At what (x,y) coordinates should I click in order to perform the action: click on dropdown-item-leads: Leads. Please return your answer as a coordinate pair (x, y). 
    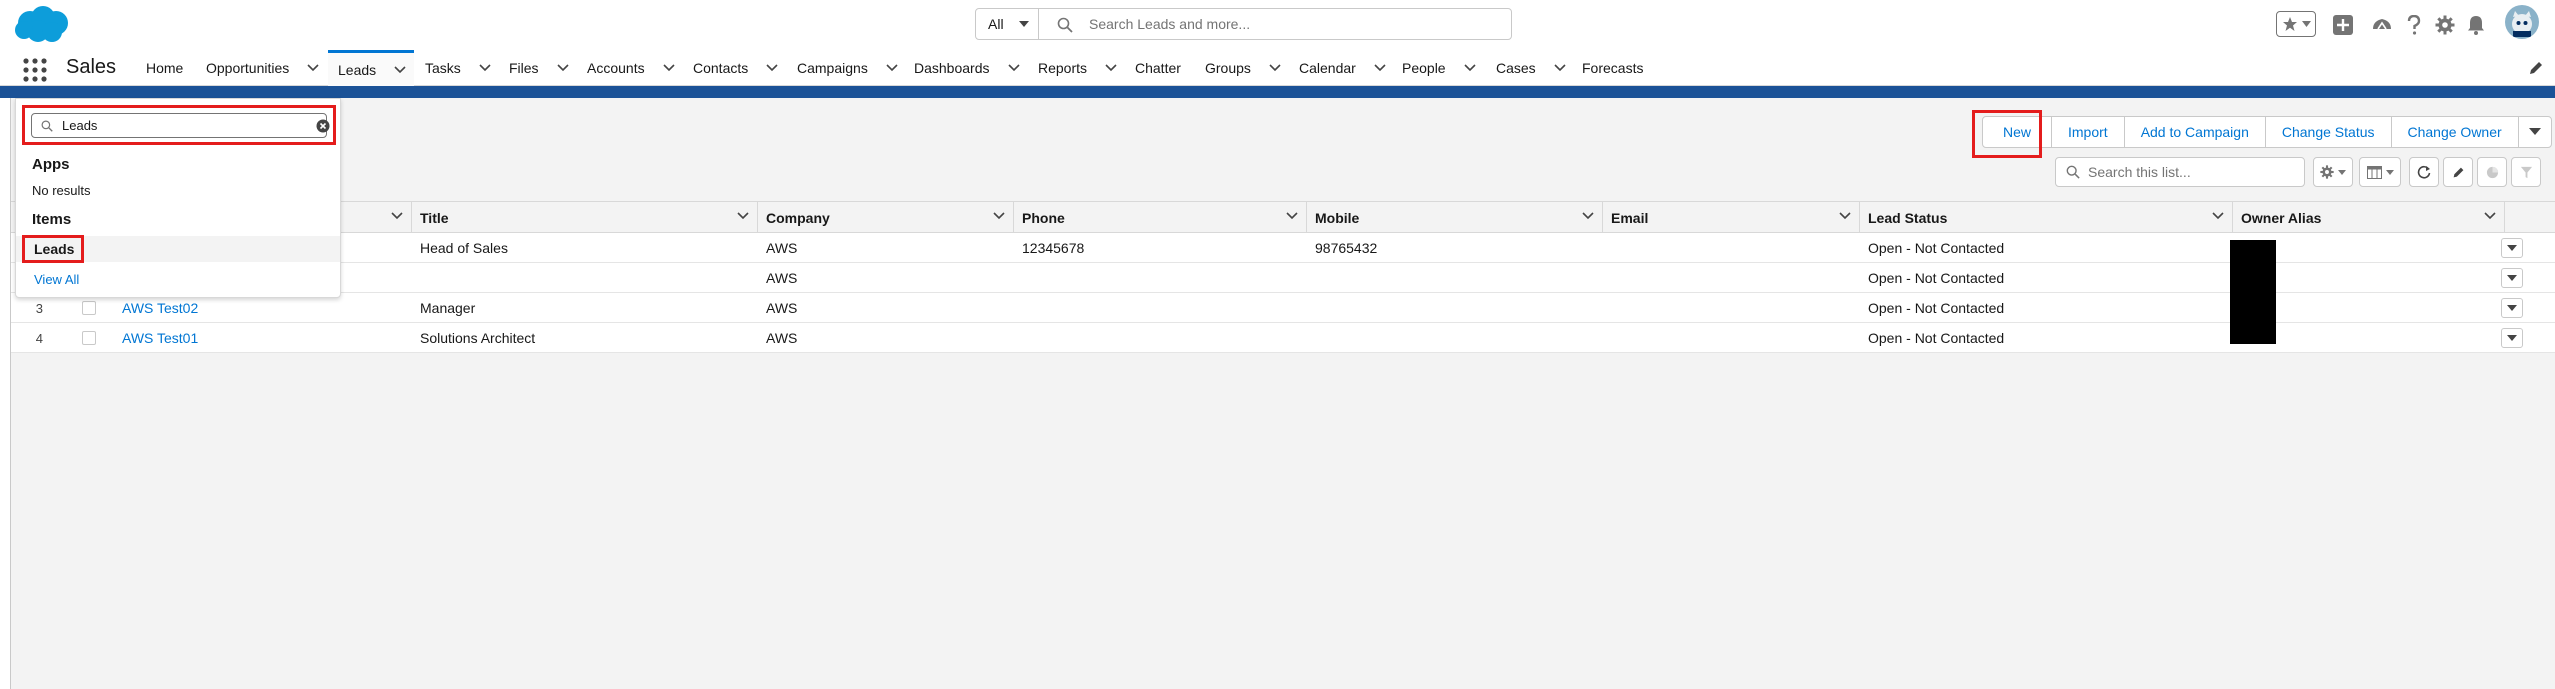
    Looking at the image, I should click on (53, 249).